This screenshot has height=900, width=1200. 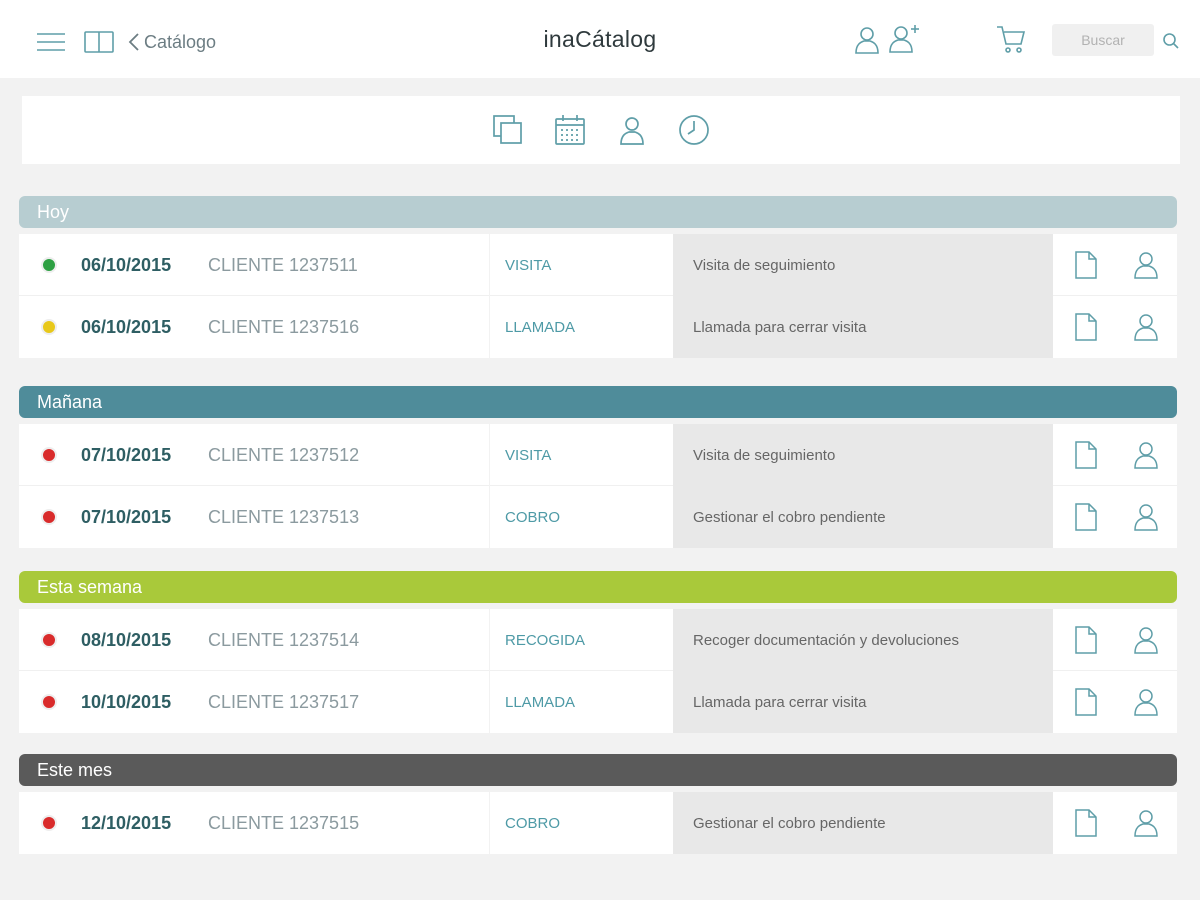 I want to click on layers-icon, so click(x=508, y=130).